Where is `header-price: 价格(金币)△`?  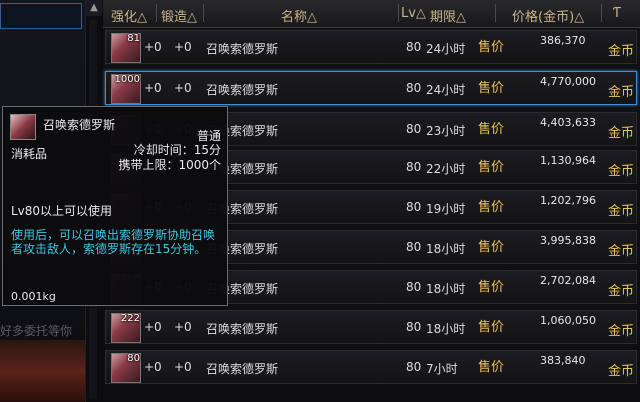
header-price: 价格(金币)△ is located at coordinates (548, 15).